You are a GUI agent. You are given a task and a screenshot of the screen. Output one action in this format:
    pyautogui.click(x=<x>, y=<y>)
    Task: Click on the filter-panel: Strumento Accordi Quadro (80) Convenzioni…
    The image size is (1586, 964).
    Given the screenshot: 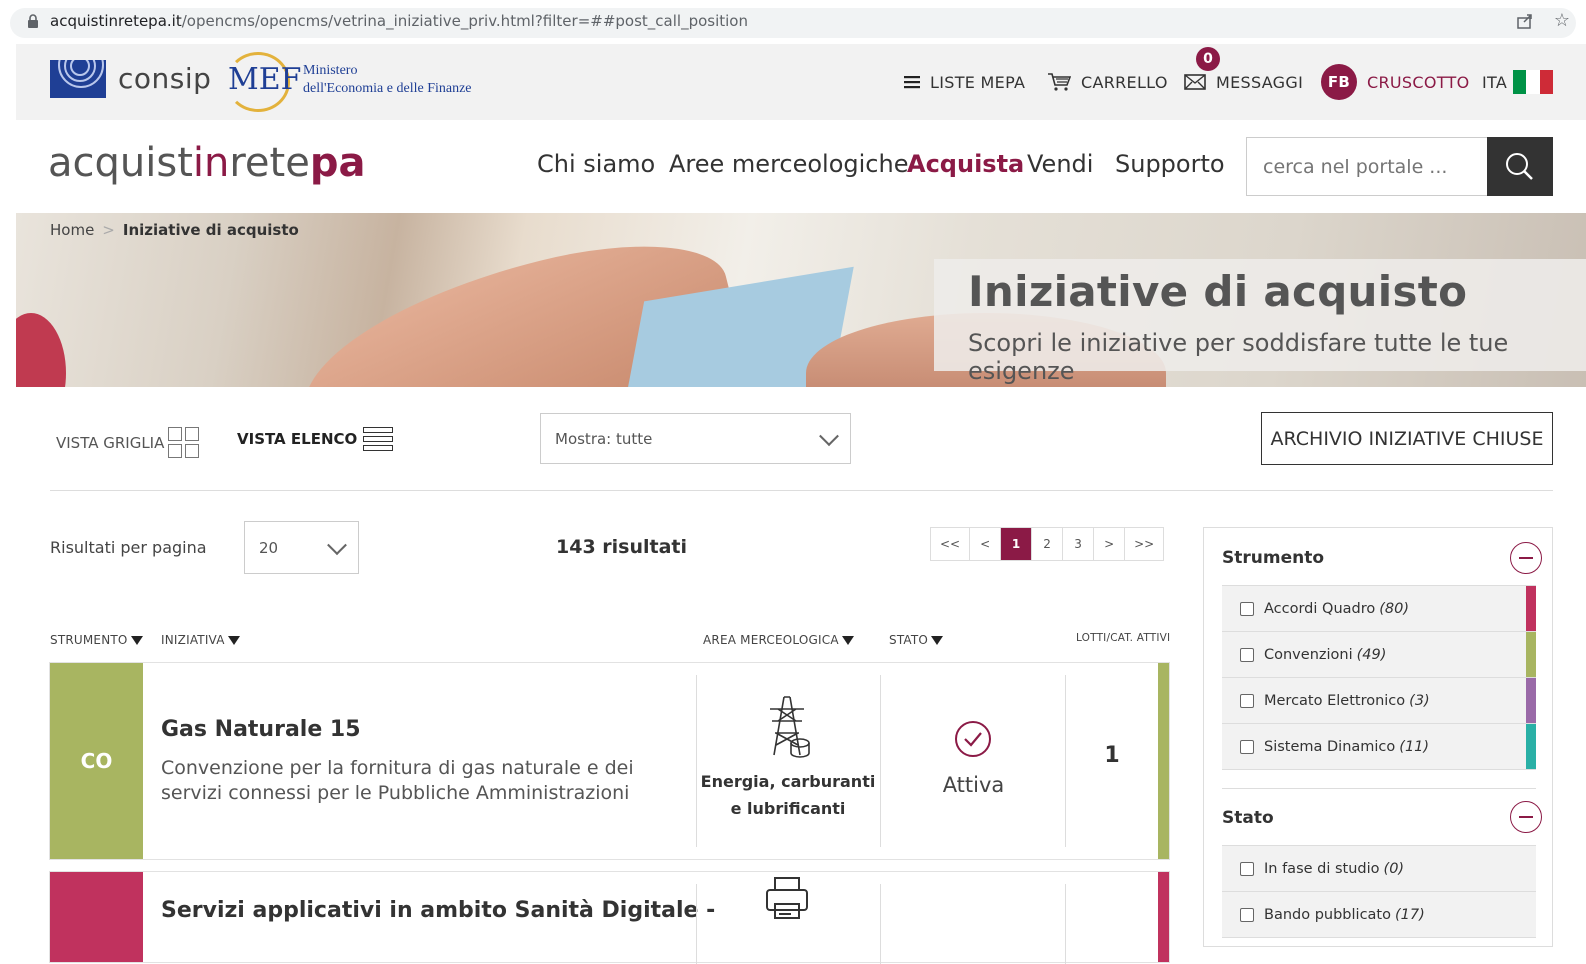 What is the action you would take?
    pyautogui.click(x=1378, y=737)
    